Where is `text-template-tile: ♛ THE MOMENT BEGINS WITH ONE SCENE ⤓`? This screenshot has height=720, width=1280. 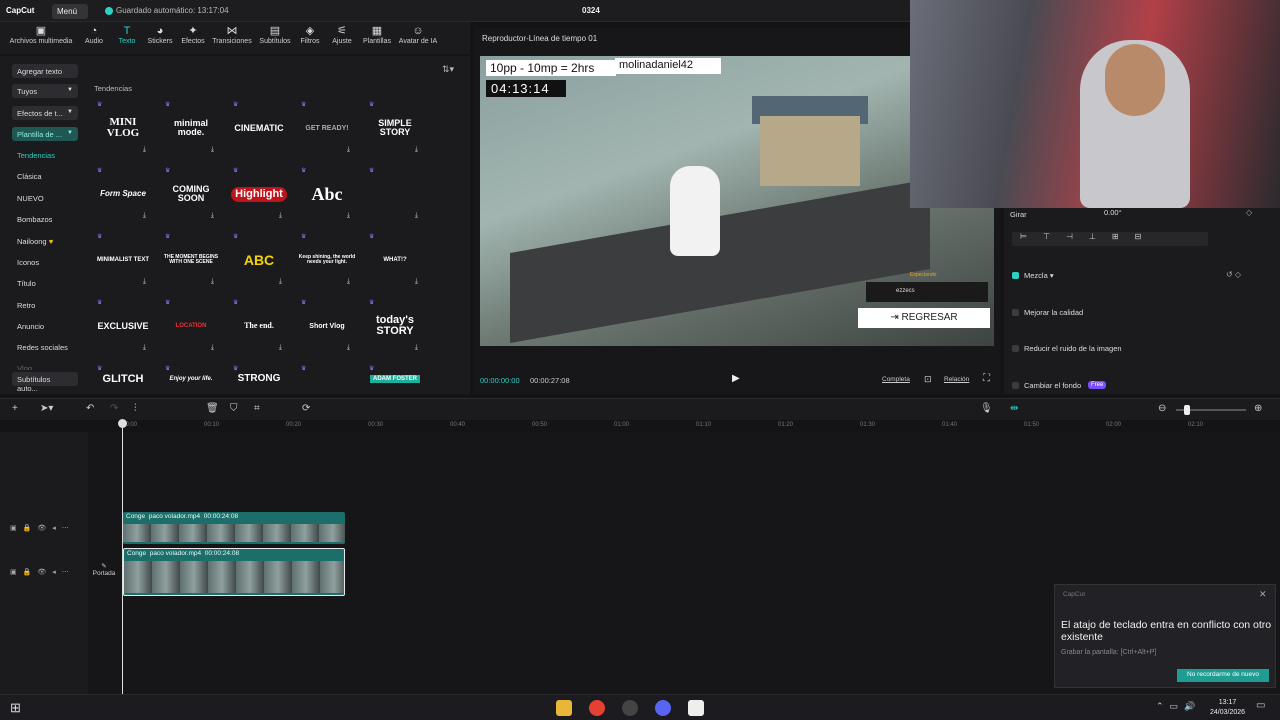 text-template-tile: ♛ THE MOMENT BEGINS WITH ONE SCENE ⤓ is located at coordinates (191, 260).